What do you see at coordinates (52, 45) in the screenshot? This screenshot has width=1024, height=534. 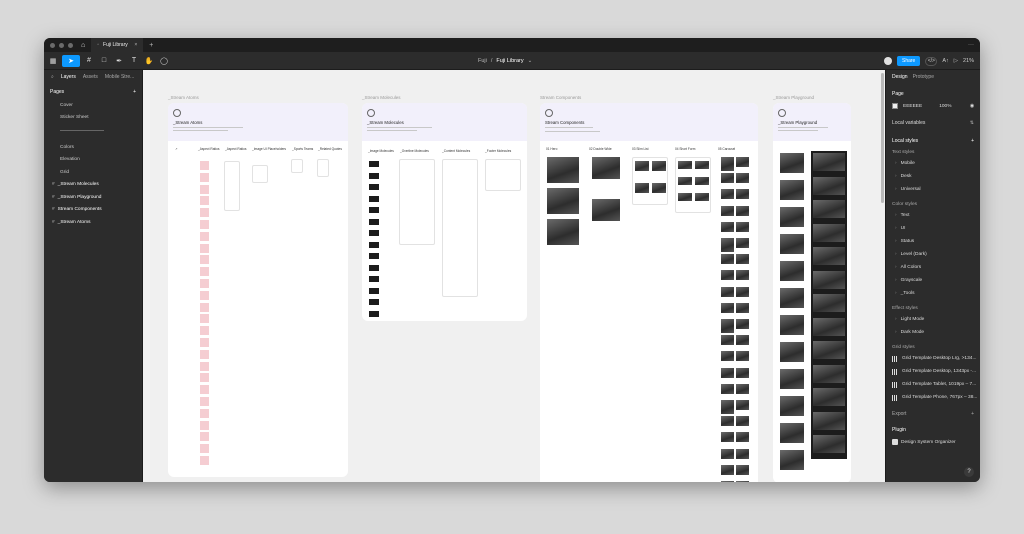 I see `close-window-dot` at bounding box center [52, 45].